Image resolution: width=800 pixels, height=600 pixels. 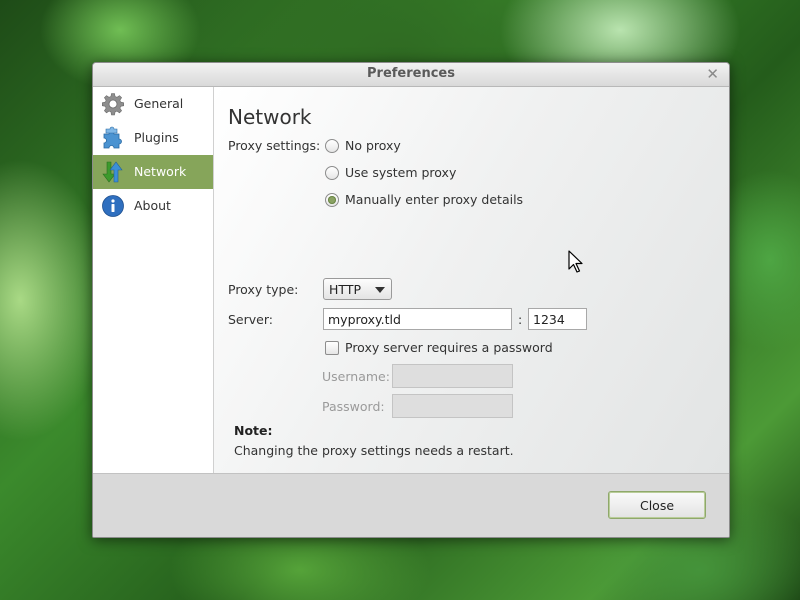 What do you see at coordinates (332, 146) in the screenshot?
I see `no-proxy-radio` at bounding box center [332, 146].